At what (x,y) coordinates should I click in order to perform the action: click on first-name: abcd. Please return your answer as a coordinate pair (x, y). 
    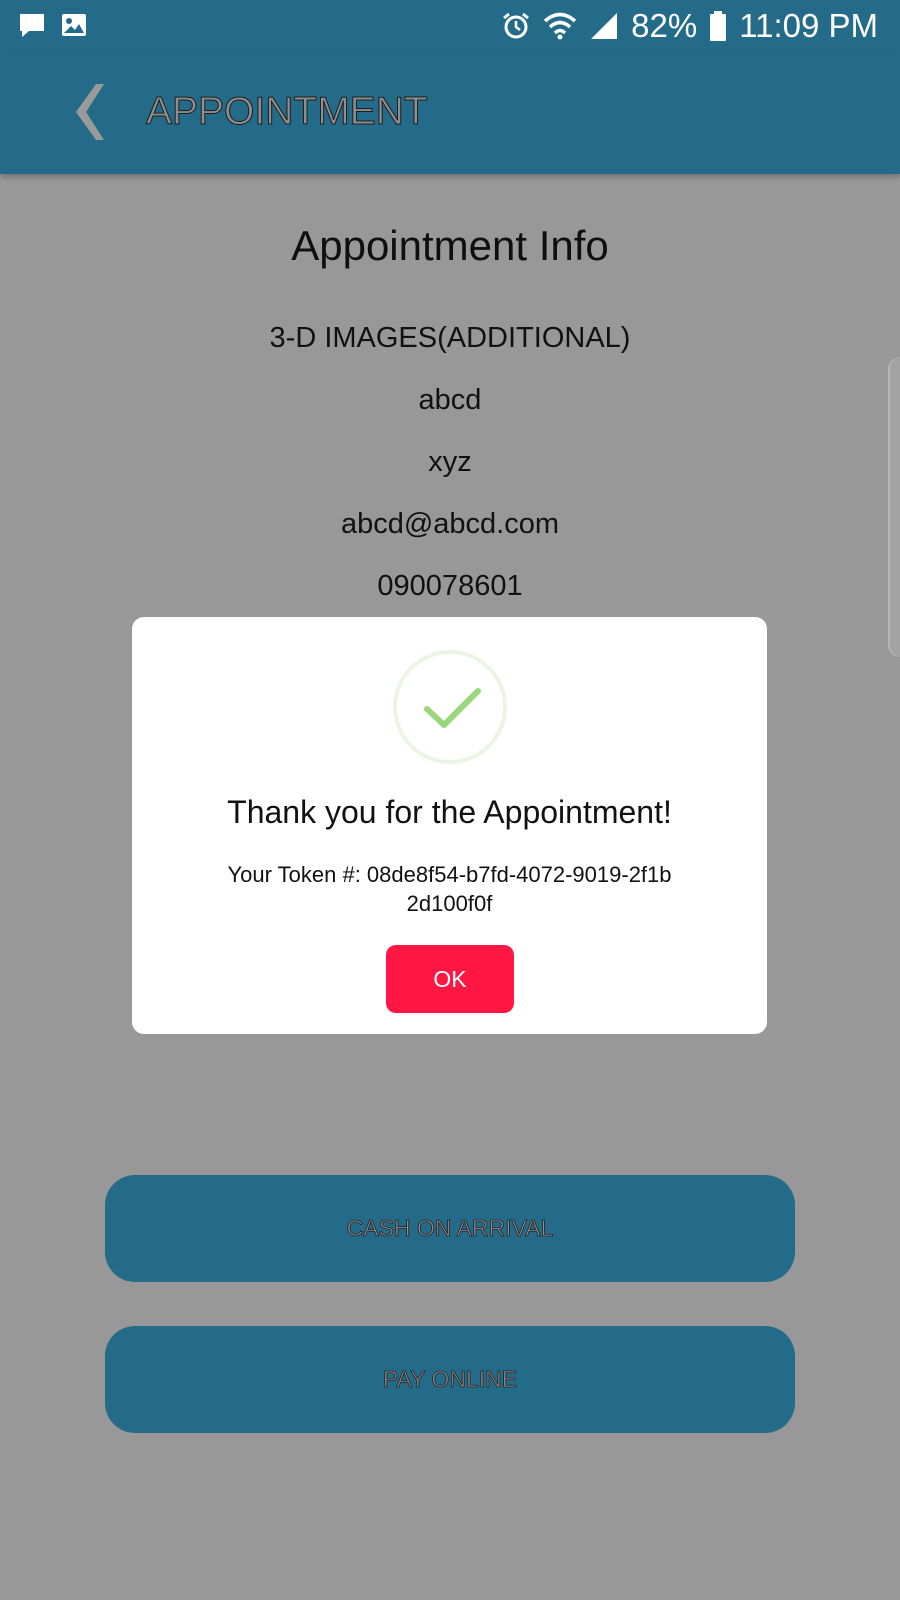
    Looking at the image, I should click on (450, 400).